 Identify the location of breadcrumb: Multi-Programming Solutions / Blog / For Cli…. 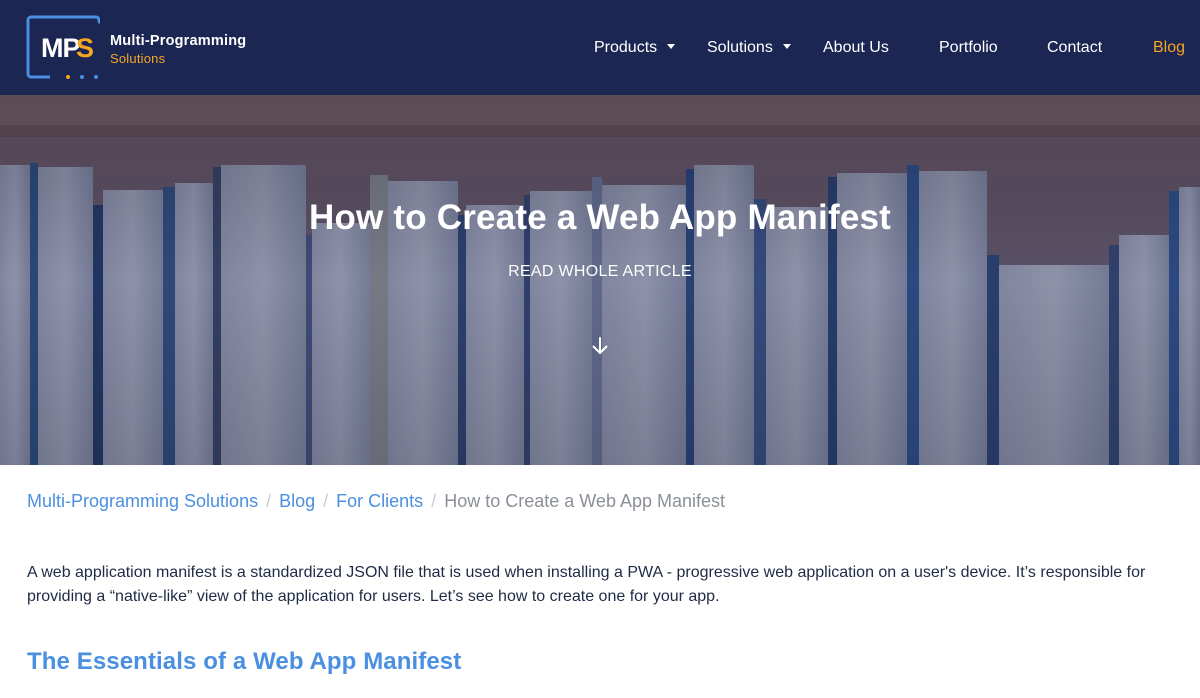
(376, 501).